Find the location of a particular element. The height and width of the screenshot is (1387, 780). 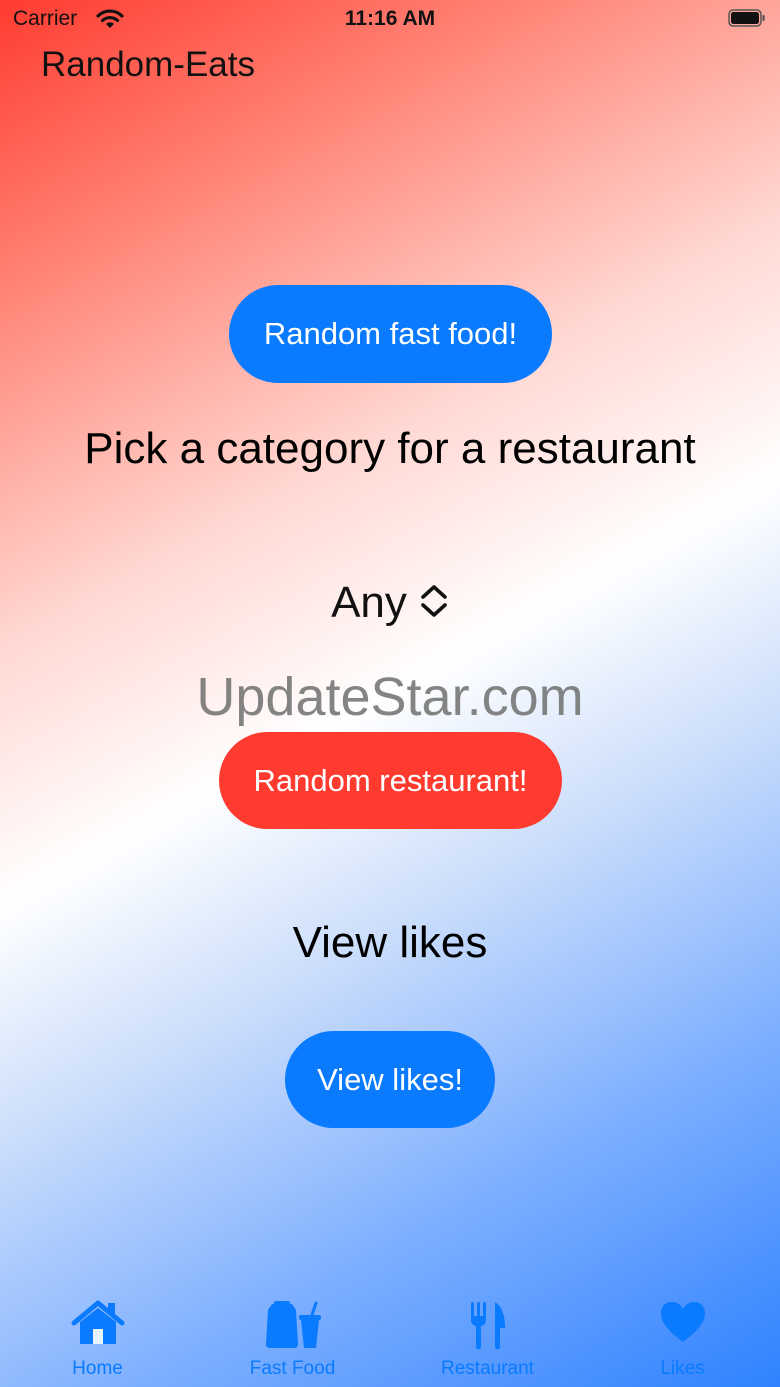

tab-bar: Home Fast Food Restaurant Likes is located at coordinates (390, 1339).